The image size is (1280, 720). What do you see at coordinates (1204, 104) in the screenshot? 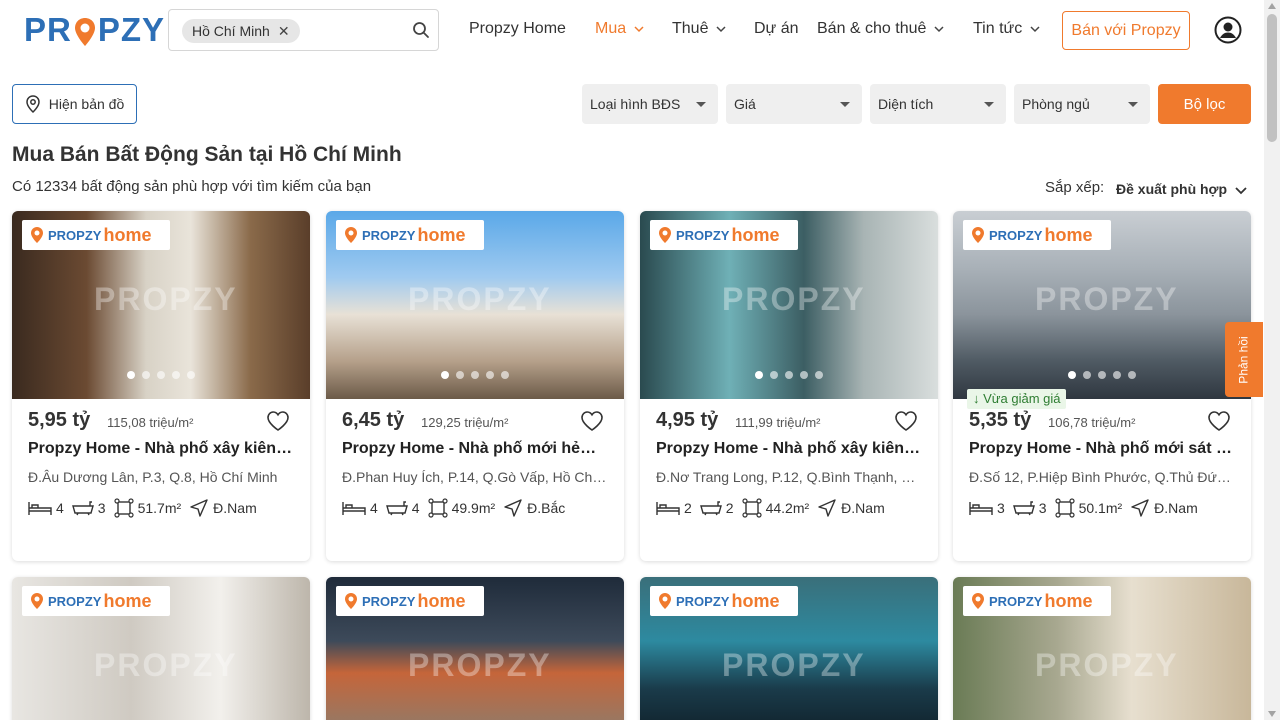
I see `filter-button: Bộ lọc` at bounding box center [1204, 104].